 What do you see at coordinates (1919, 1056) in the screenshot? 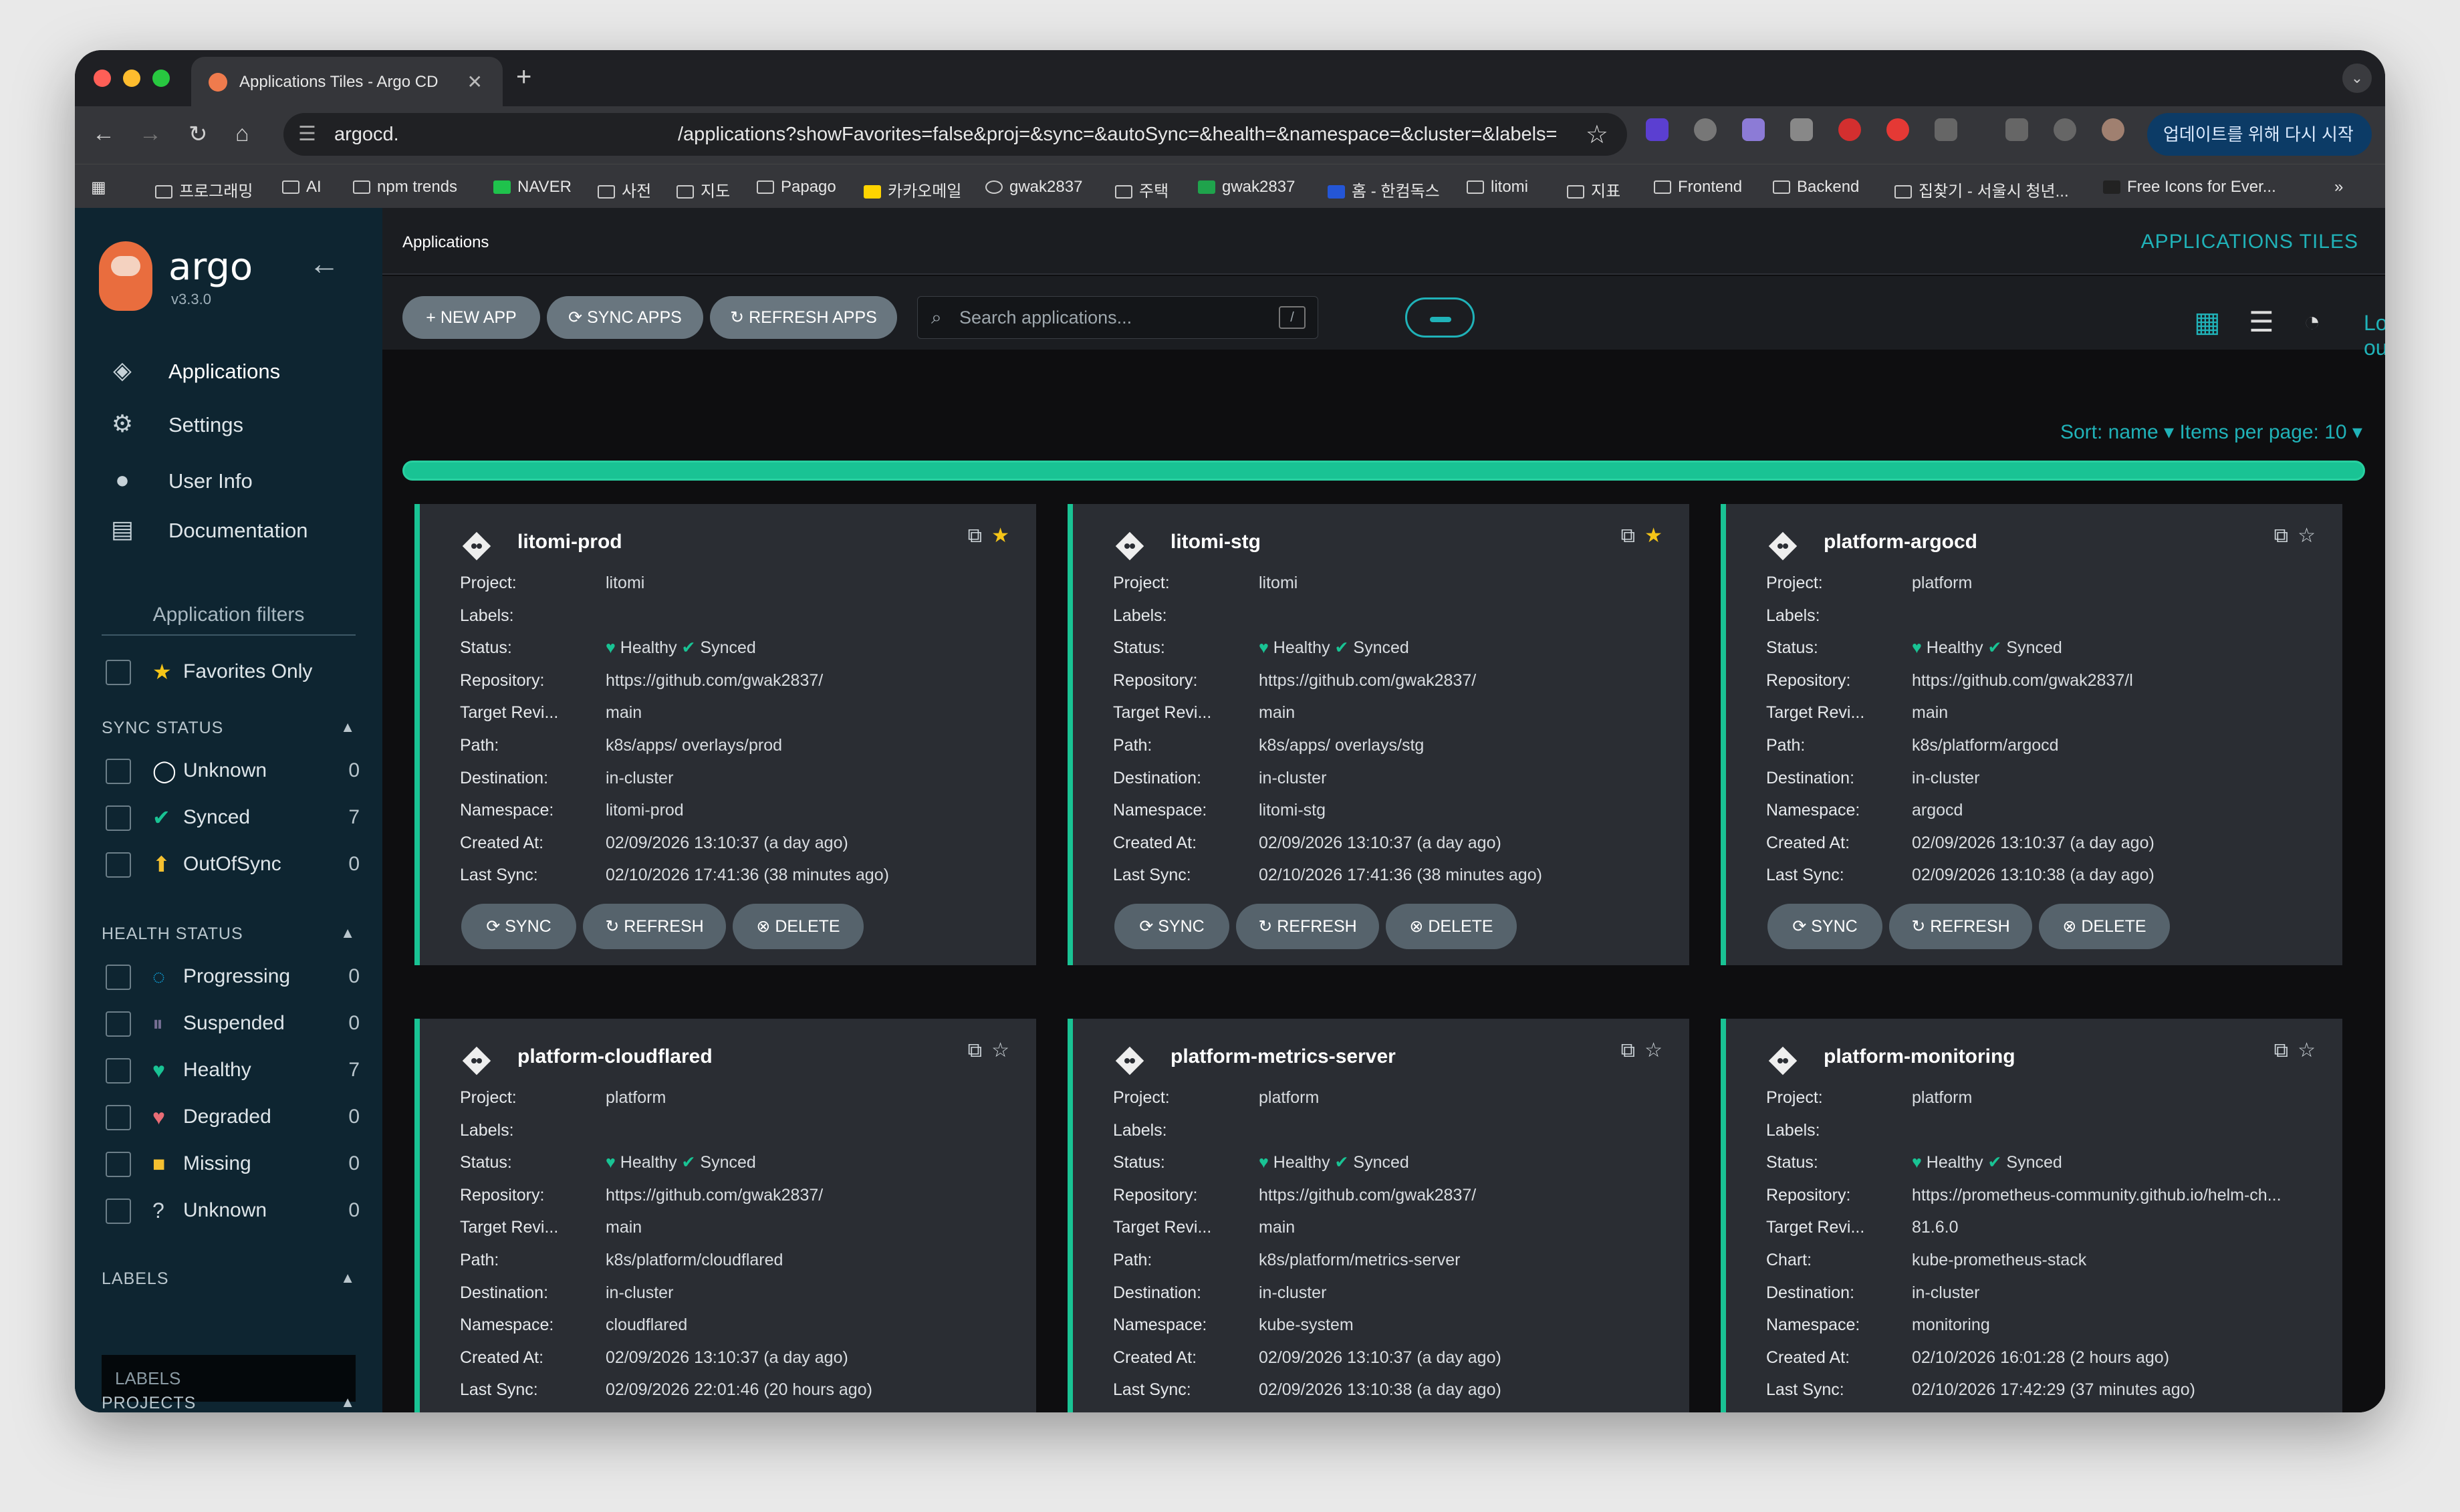
I see `app-name: platform-monitoring` at bounding box center [1919, 1056].